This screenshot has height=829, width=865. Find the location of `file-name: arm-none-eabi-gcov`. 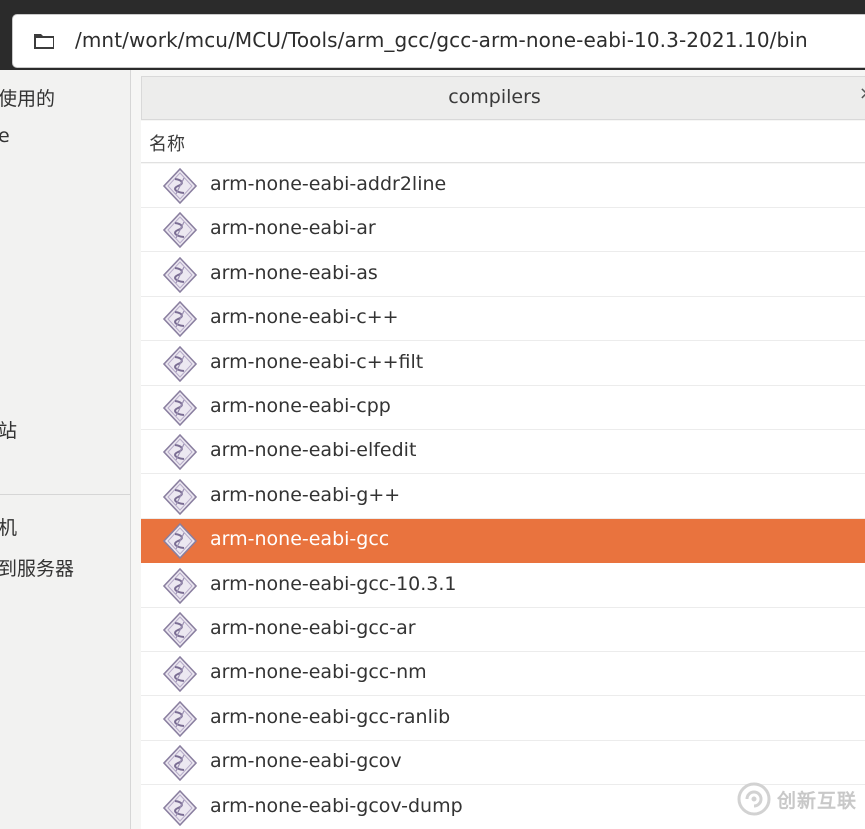

file-name: arm-none-eabi-gcov is located at coordinates (306, 761).